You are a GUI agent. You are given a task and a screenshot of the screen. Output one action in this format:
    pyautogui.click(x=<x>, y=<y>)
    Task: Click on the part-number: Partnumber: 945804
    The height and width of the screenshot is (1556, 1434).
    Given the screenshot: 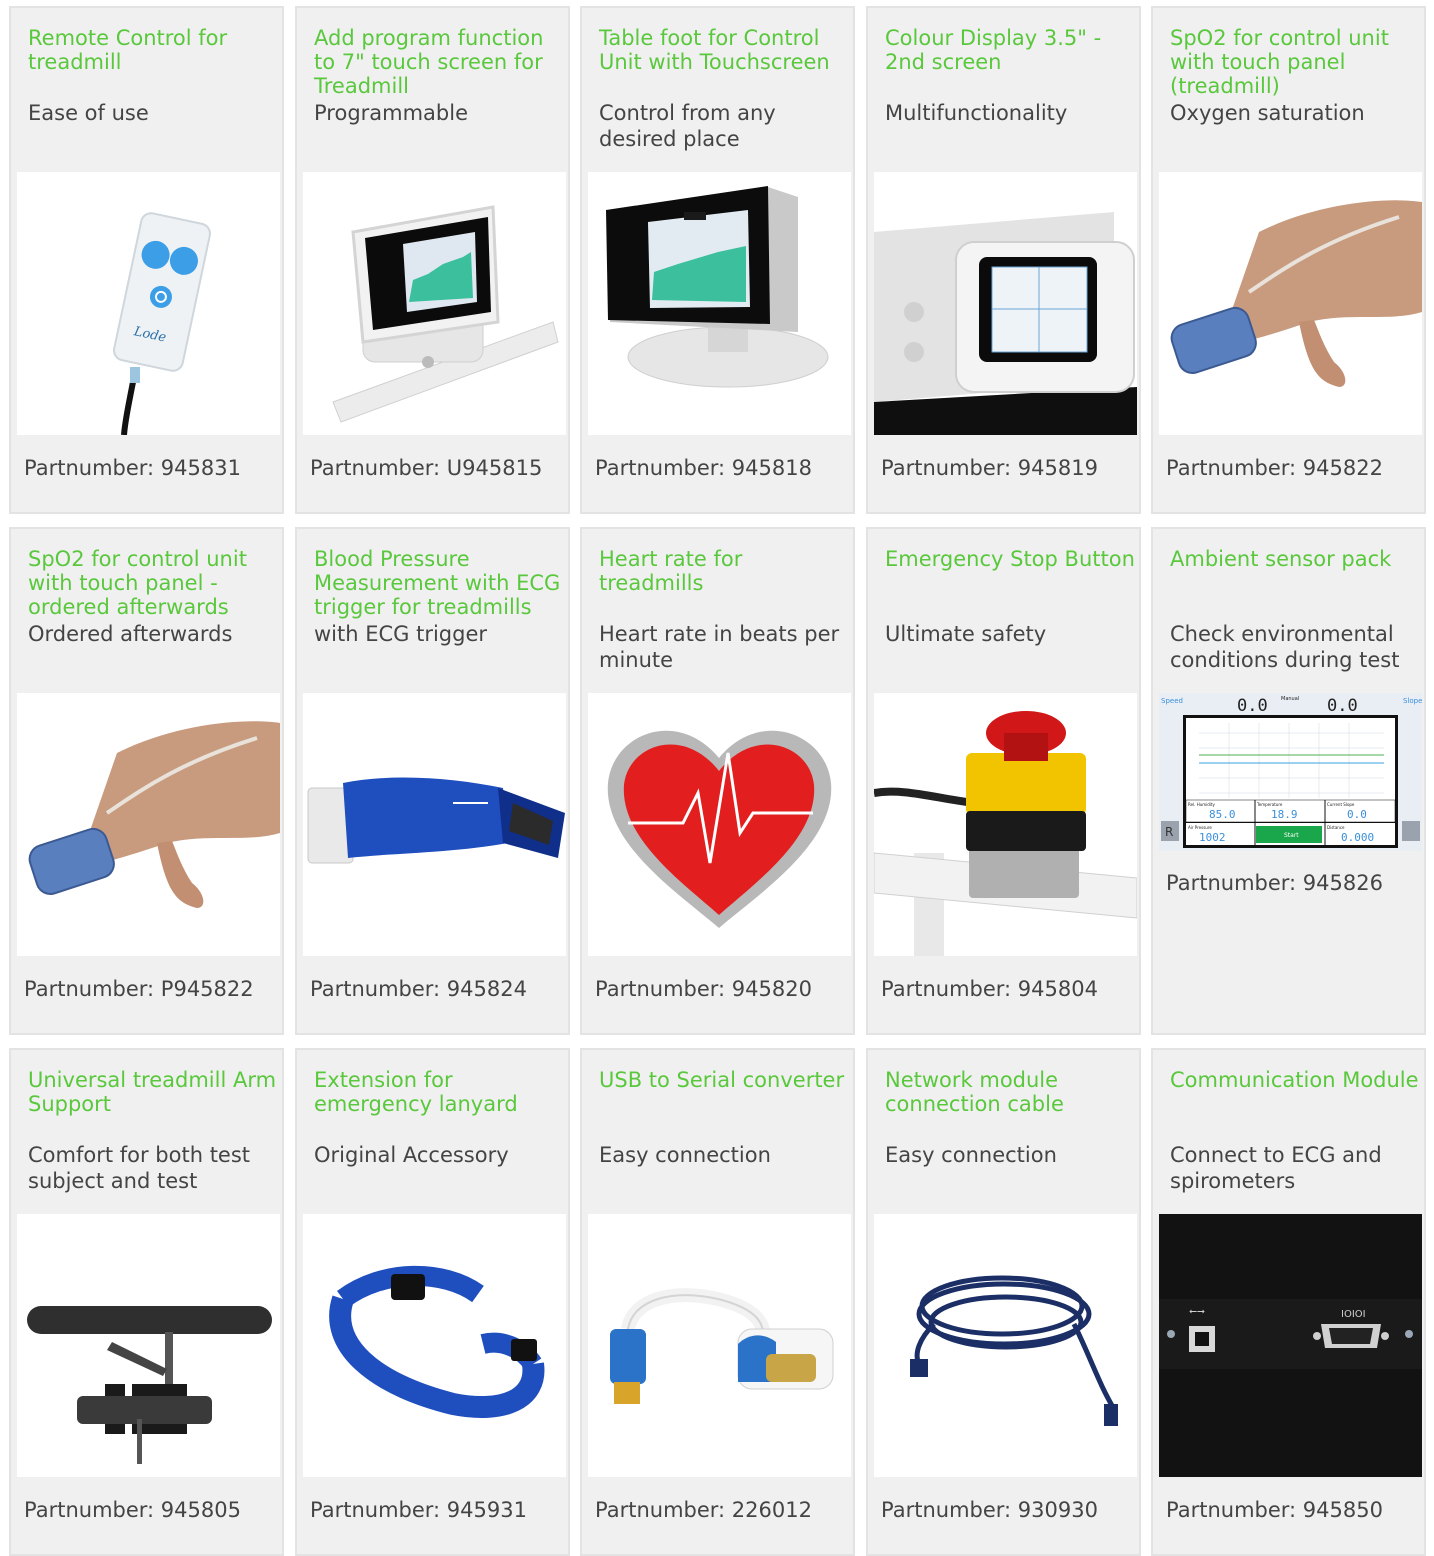 What is the action you would take?
    pyautogui.click(x=989, y=989)
    